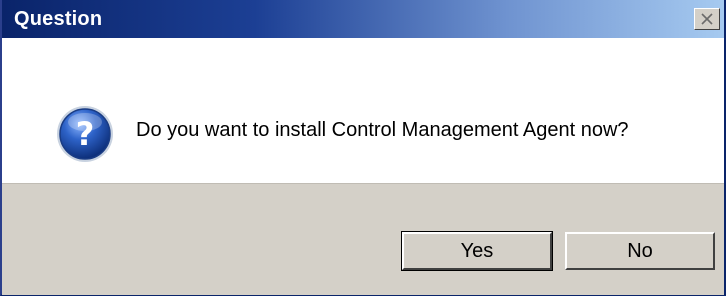 This screenshot has width=726, height=298. What do you see at coordinates (640, 251) in the screenshot?
I see `no-button: No` at bounding box center [640, 251].